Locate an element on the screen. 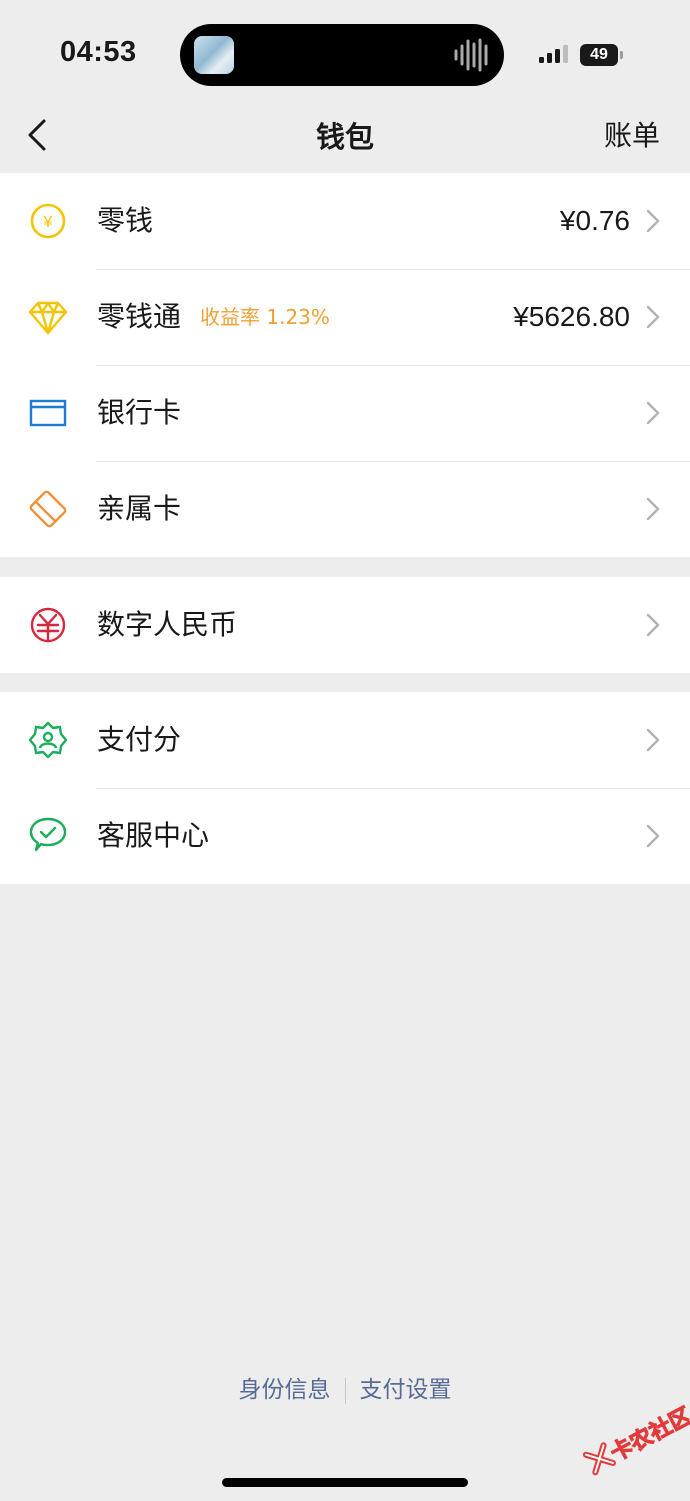 This screenshot has width=690, height=1501. home-indicator is located at coordinates (345, 1482).